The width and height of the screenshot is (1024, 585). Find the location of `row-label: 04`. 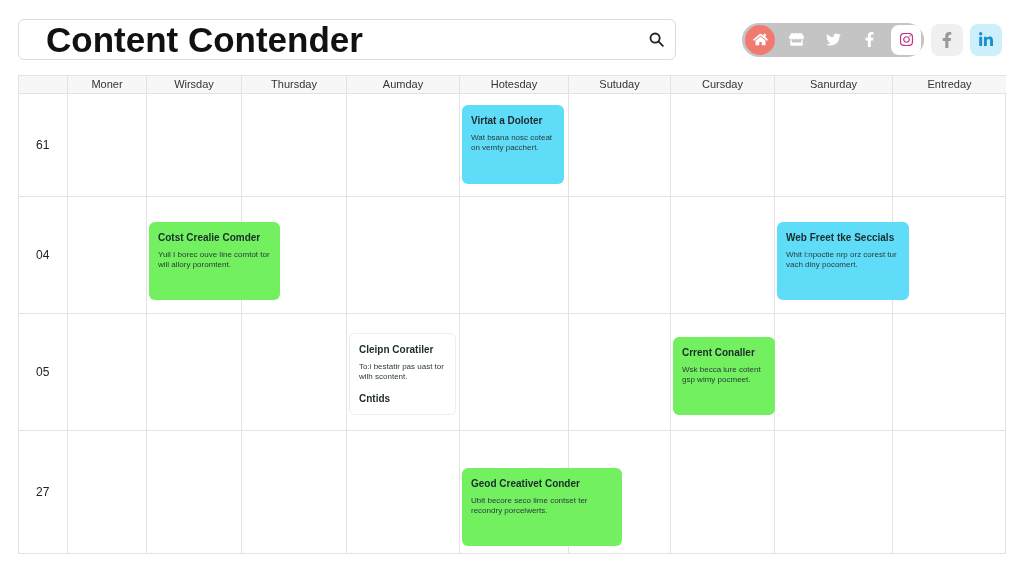

row-label: 04 is located at coordinates (43, 254).